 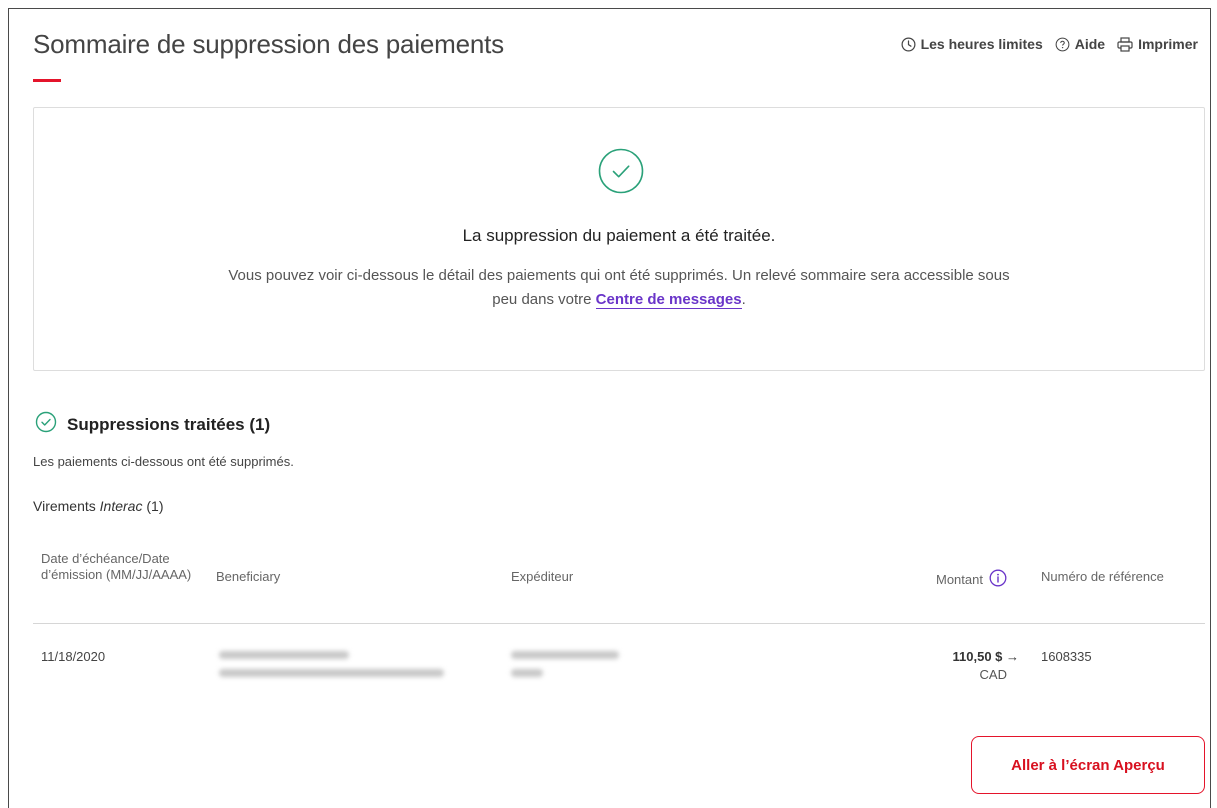 What do you see at coordinates (527, 673) in the screenshot?
I see `redacted-sender-detail` at bounding box center [527, 673].